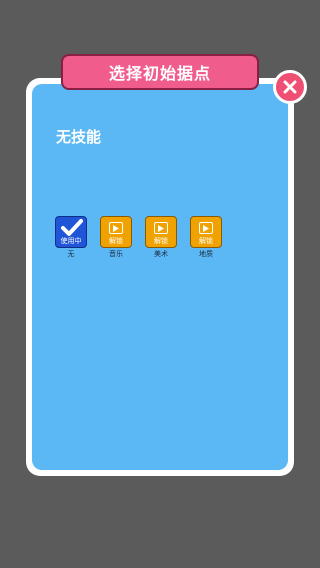 The height and width of the screenshot is (568, 320). I want to click on title-banner: 选择初始据点, so click(160, 72).